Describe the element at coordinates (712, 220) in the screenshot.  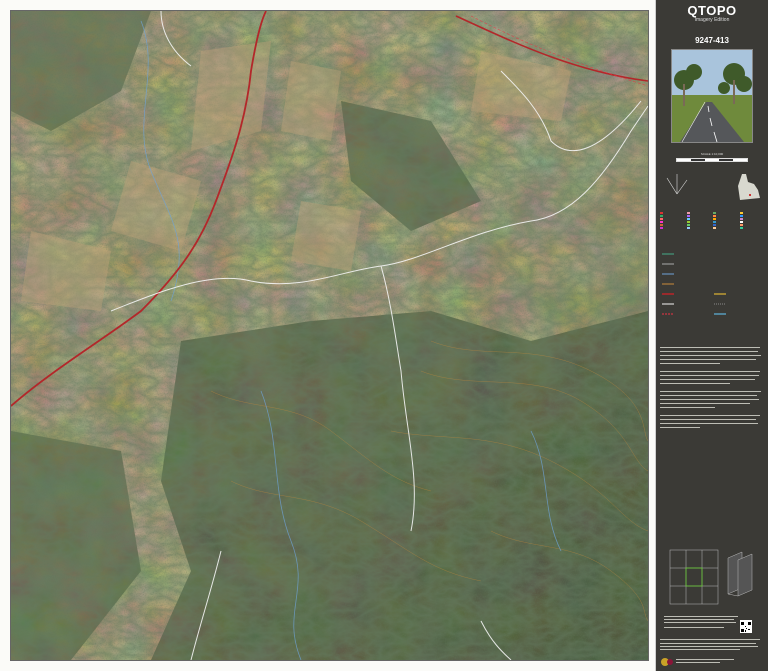
I see `legend-symbols` at that location.